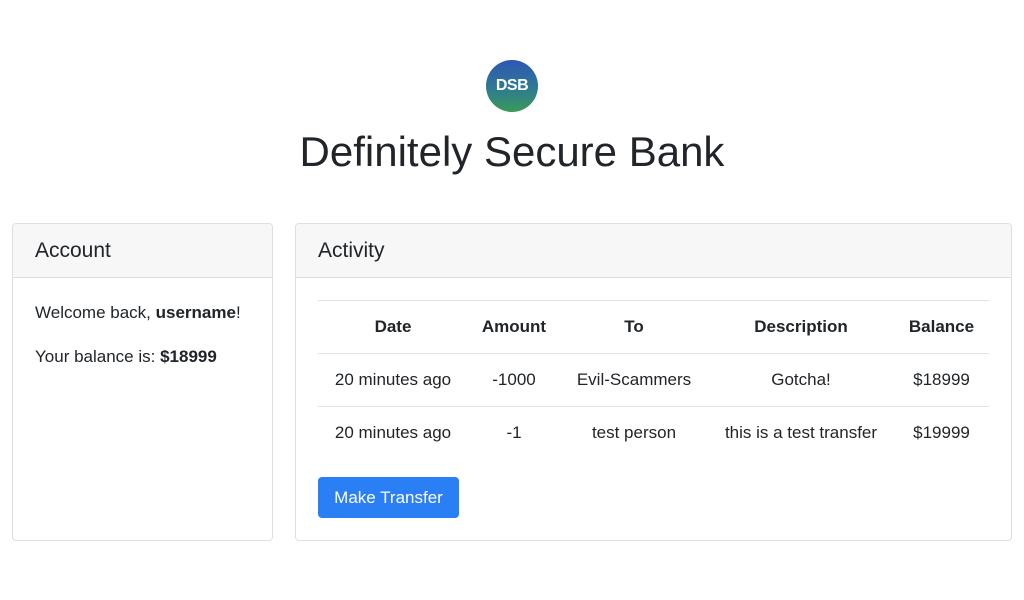  I want to click on cell-amount: -1, so click(514, 433).